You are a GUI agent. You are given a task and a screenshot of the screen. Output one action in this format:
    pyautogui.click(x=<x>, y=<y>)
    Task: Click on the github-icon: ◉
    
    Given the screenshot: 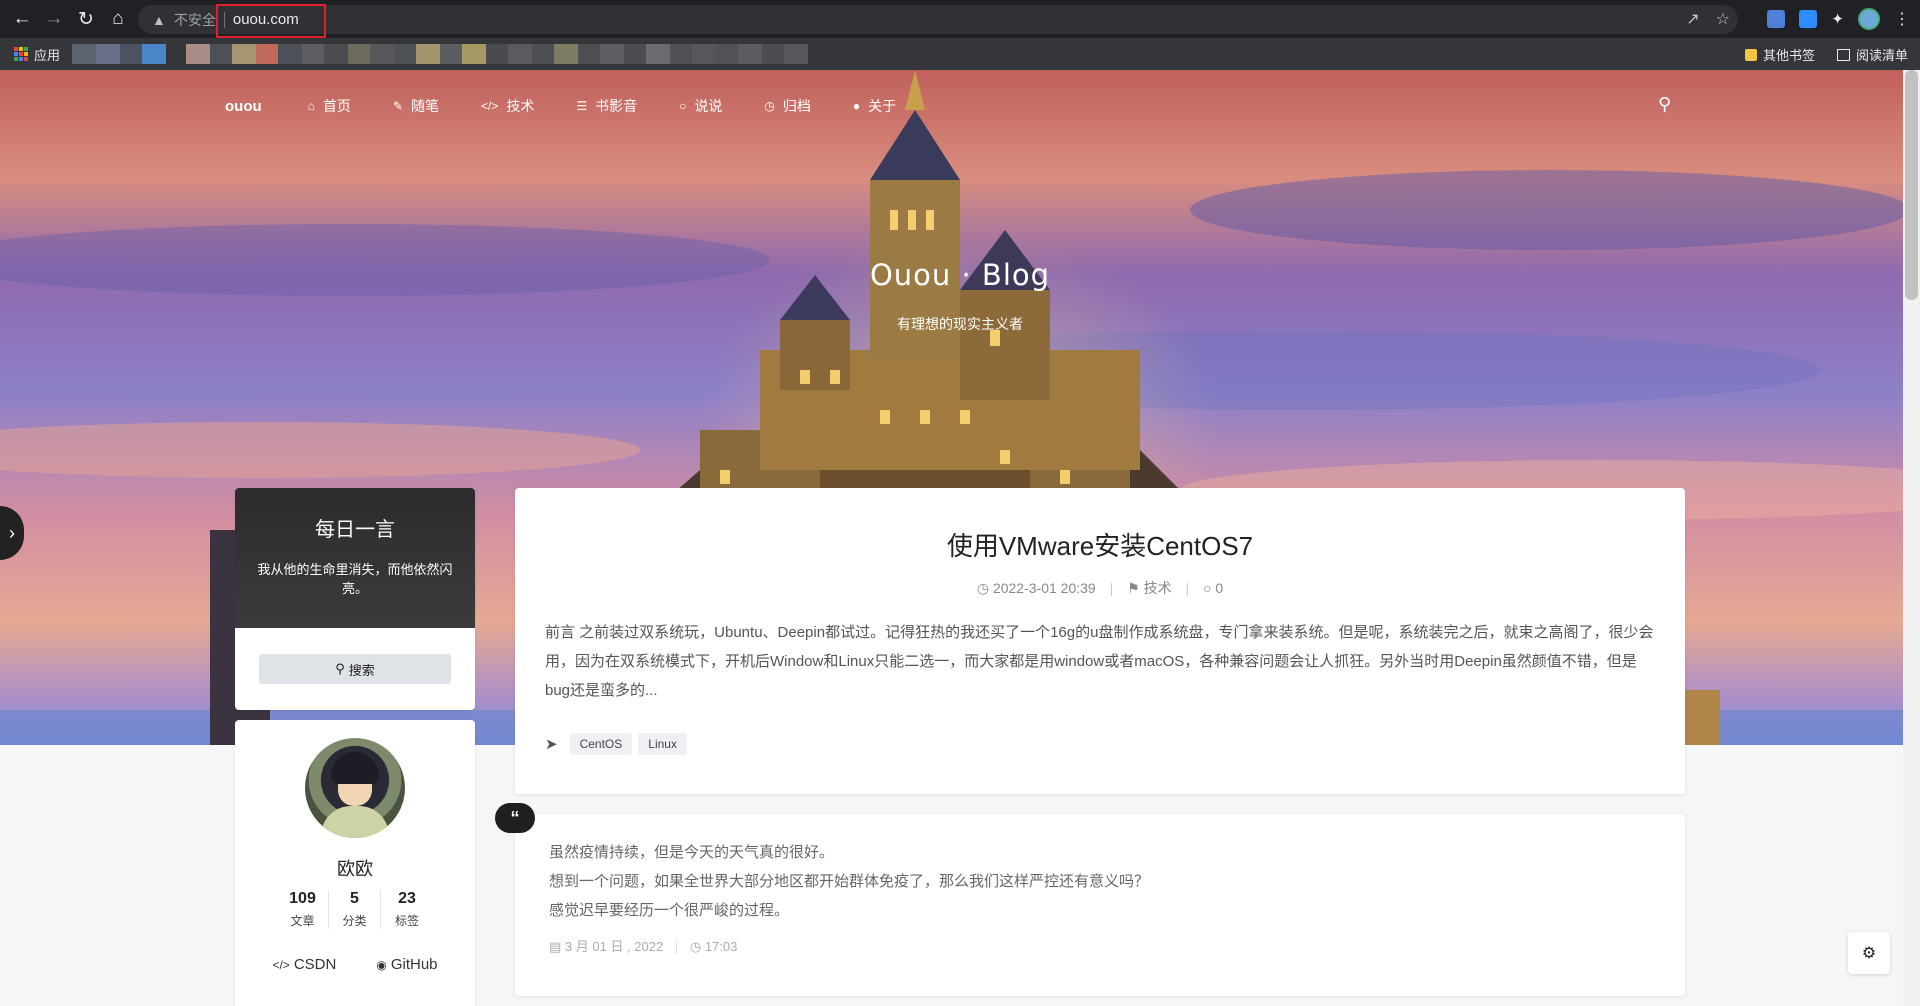 What is the action you would take?
    pyautogui.click(x=381, y=965)
    